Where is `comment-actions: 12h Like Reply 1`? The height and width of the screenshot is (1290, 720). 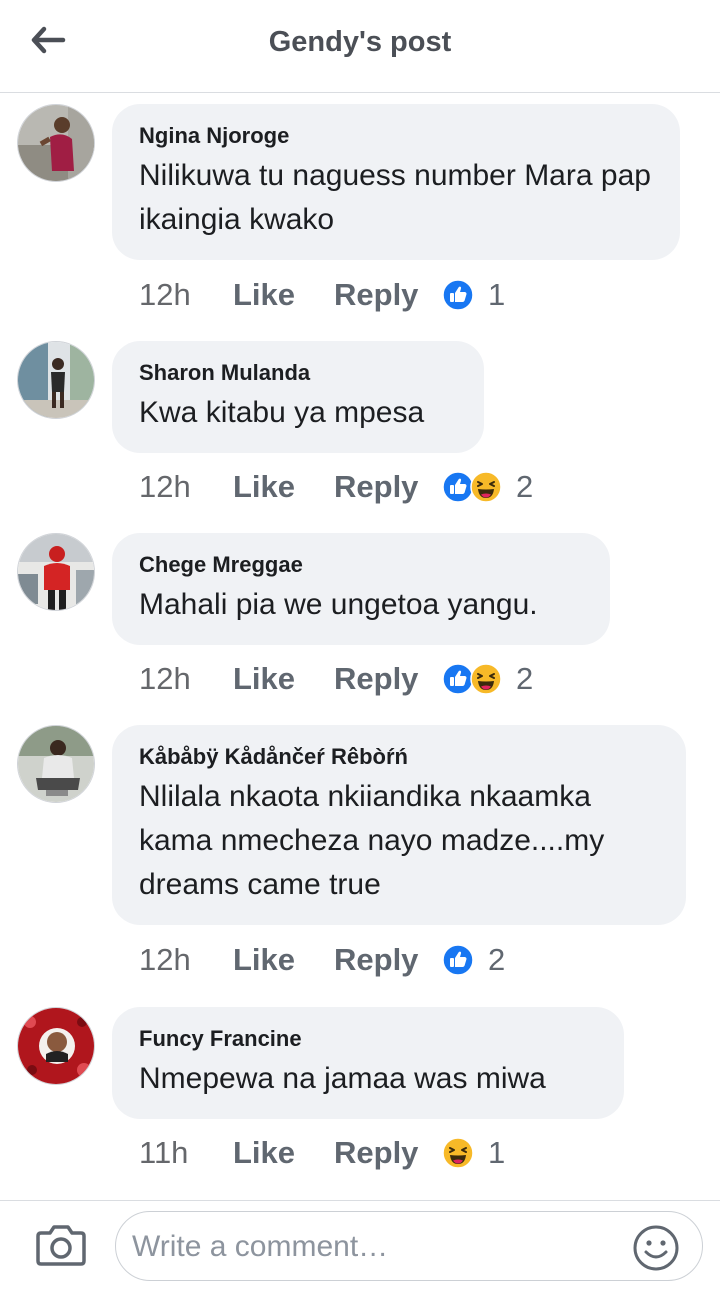
comment-actions: 12h Like Reply 1 is located at coordinates (322, 295).